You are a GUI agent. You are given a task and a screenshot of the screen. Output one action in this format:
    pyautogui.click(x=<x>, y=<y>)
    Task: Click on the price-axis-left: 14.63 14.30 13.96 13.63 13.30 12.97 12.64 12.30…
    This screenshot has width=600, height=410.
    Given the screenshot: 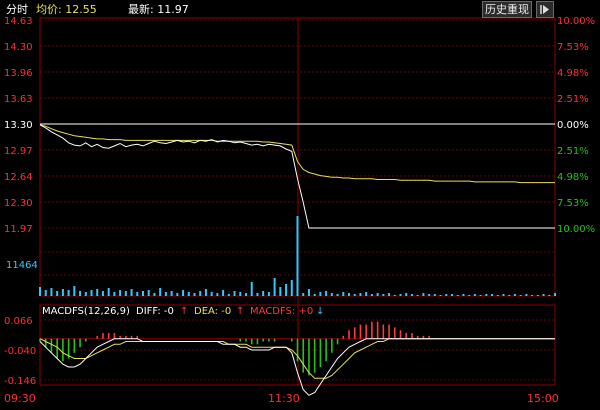 What is the action you would take?
    pyautogui.click(x=18, y=125)
    